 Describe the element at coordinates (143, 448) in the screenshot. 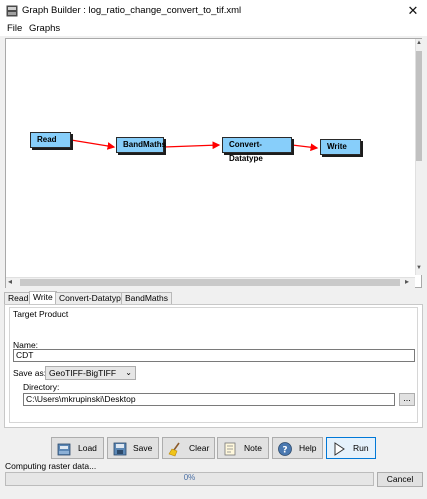

I see `save-button-label: Save` at that location.